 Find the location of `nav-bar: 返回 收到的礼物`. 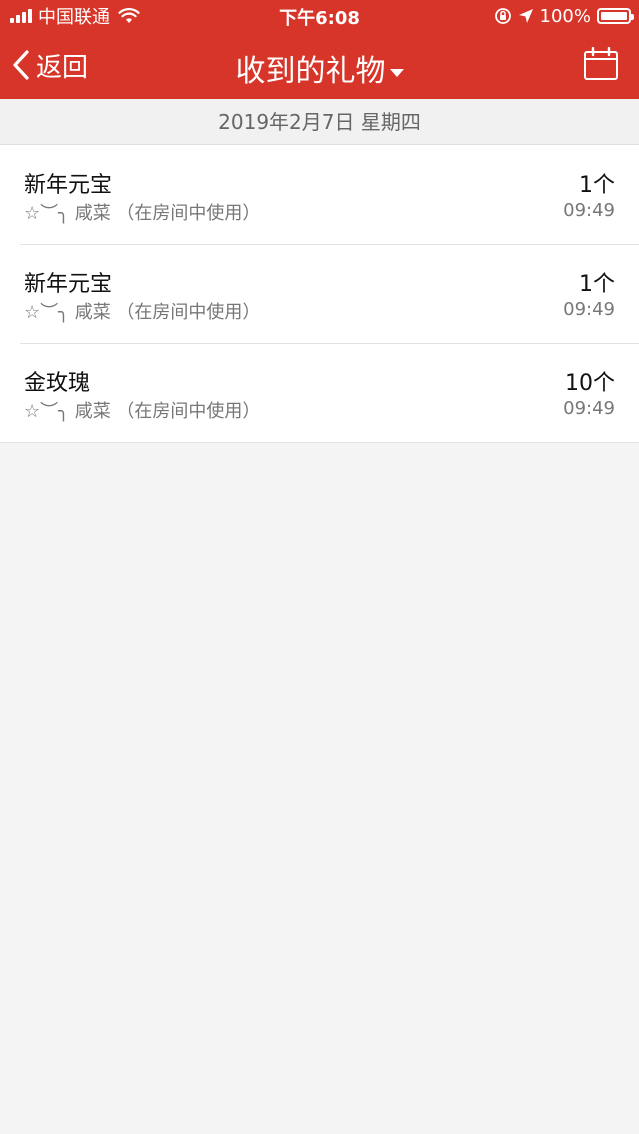

nav-bar: 返回 收到的礼物 is located at coordinates (319, 65).